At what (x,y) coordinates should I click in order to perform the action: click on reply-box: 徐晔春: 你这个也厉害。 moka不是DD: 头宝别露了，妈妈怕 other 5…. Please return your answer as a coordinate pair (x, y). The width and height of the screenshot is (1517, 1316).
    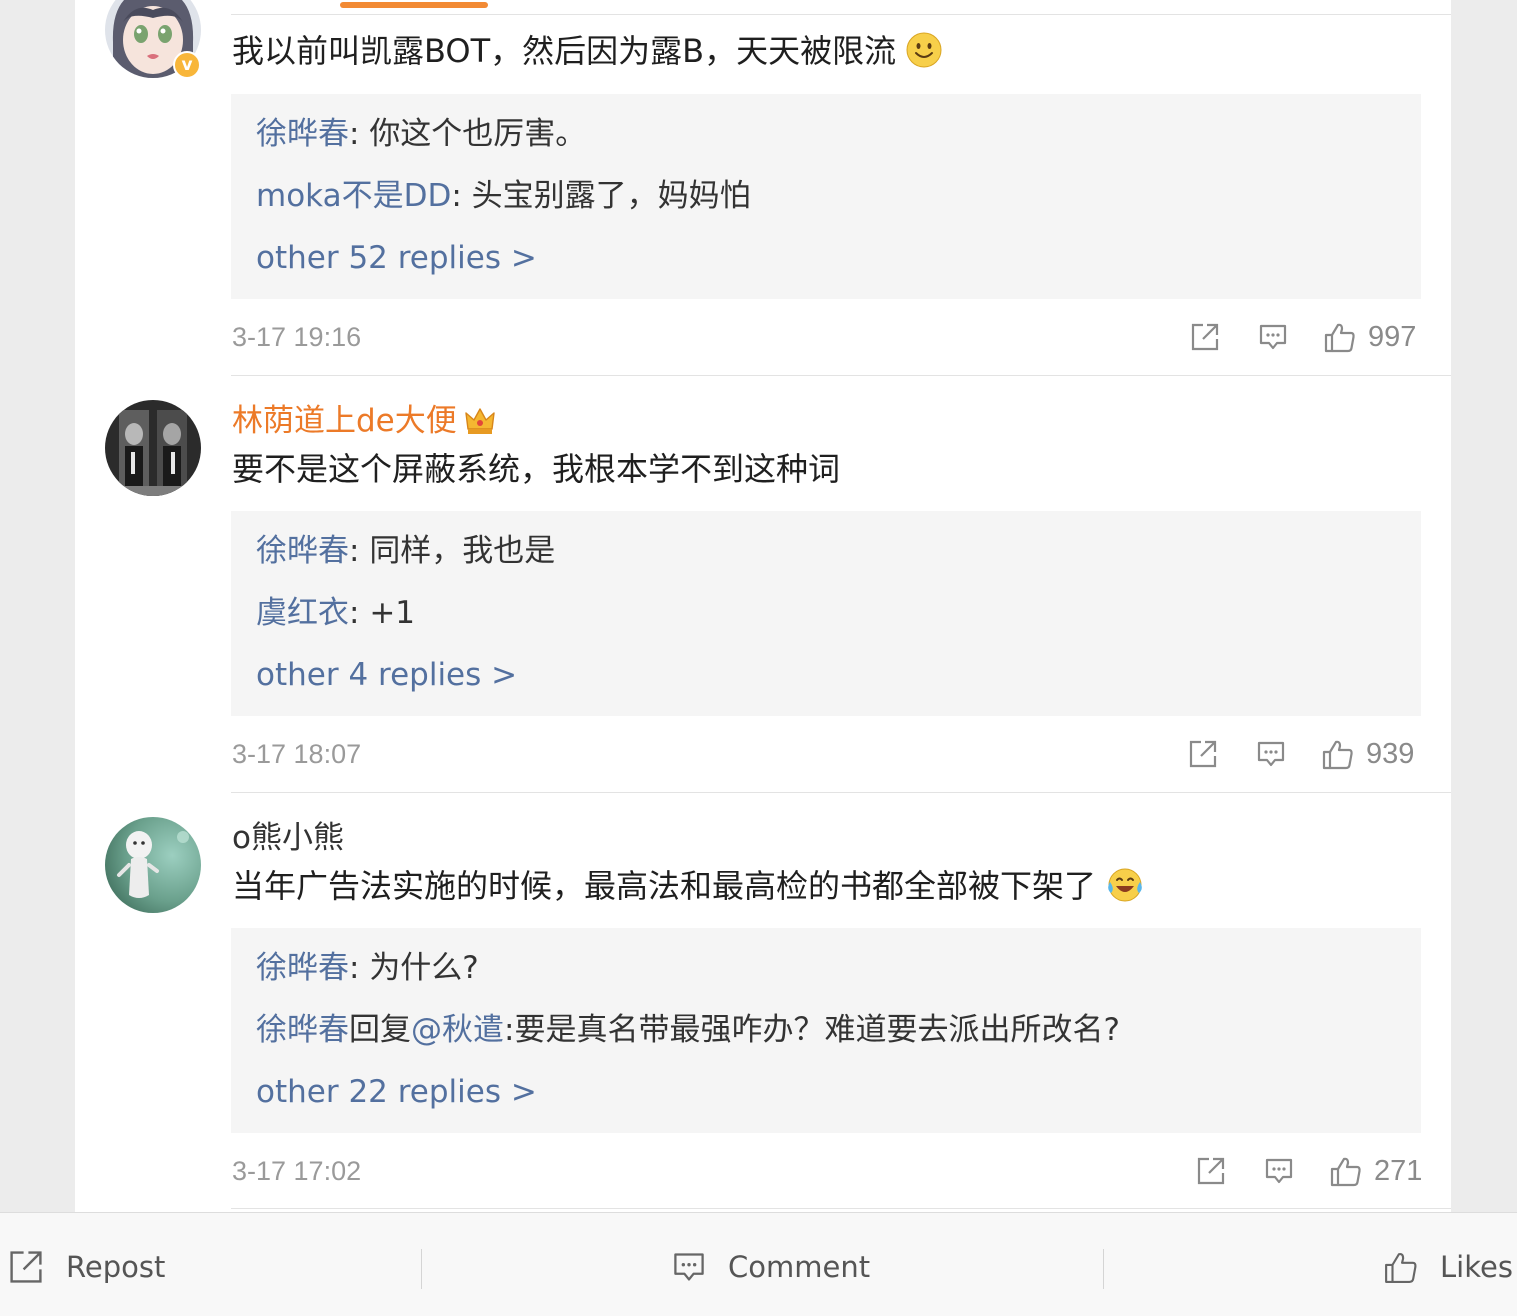
    Looking at the image, I should click on (826, 196).